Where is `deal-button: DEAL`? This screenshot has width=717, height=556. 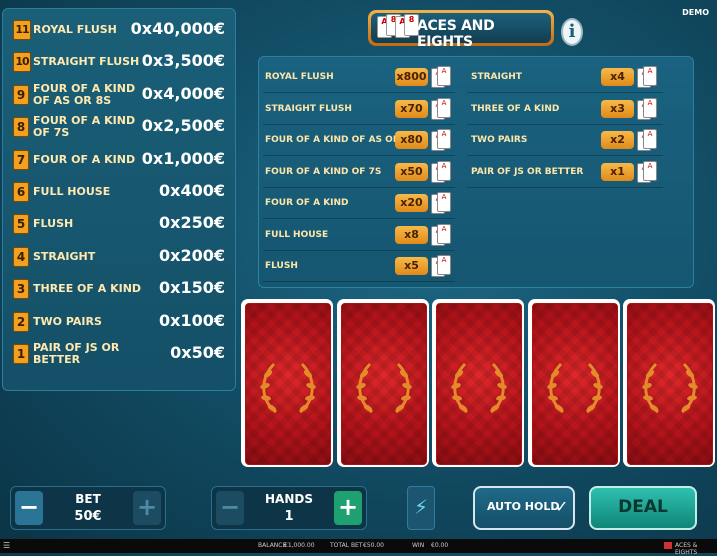 deal-button: DEAL is located at coordinates (643, 508).